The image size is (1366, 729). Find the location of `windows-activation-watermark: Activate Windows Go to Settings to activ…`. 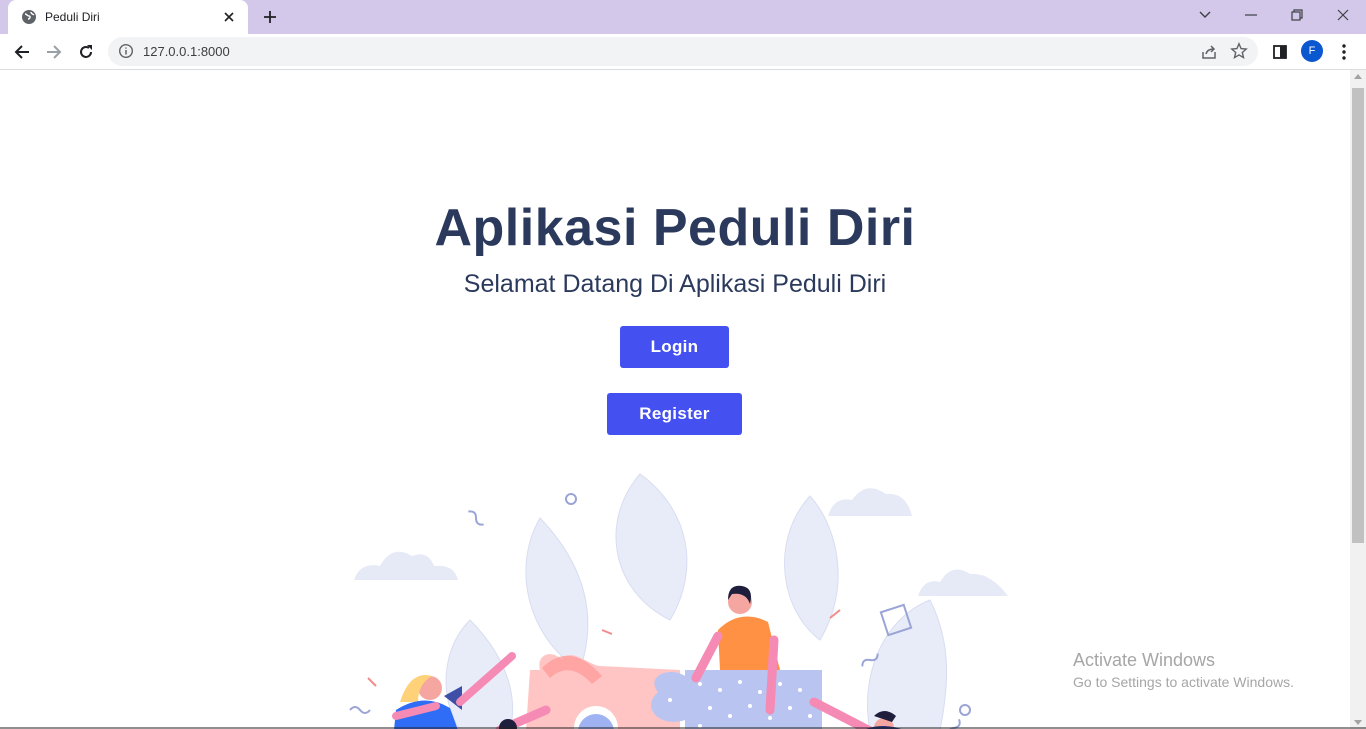

windows-activation-watermark: Activate Windows Go to Settings to activ… is located at coordinates (1183, 670).